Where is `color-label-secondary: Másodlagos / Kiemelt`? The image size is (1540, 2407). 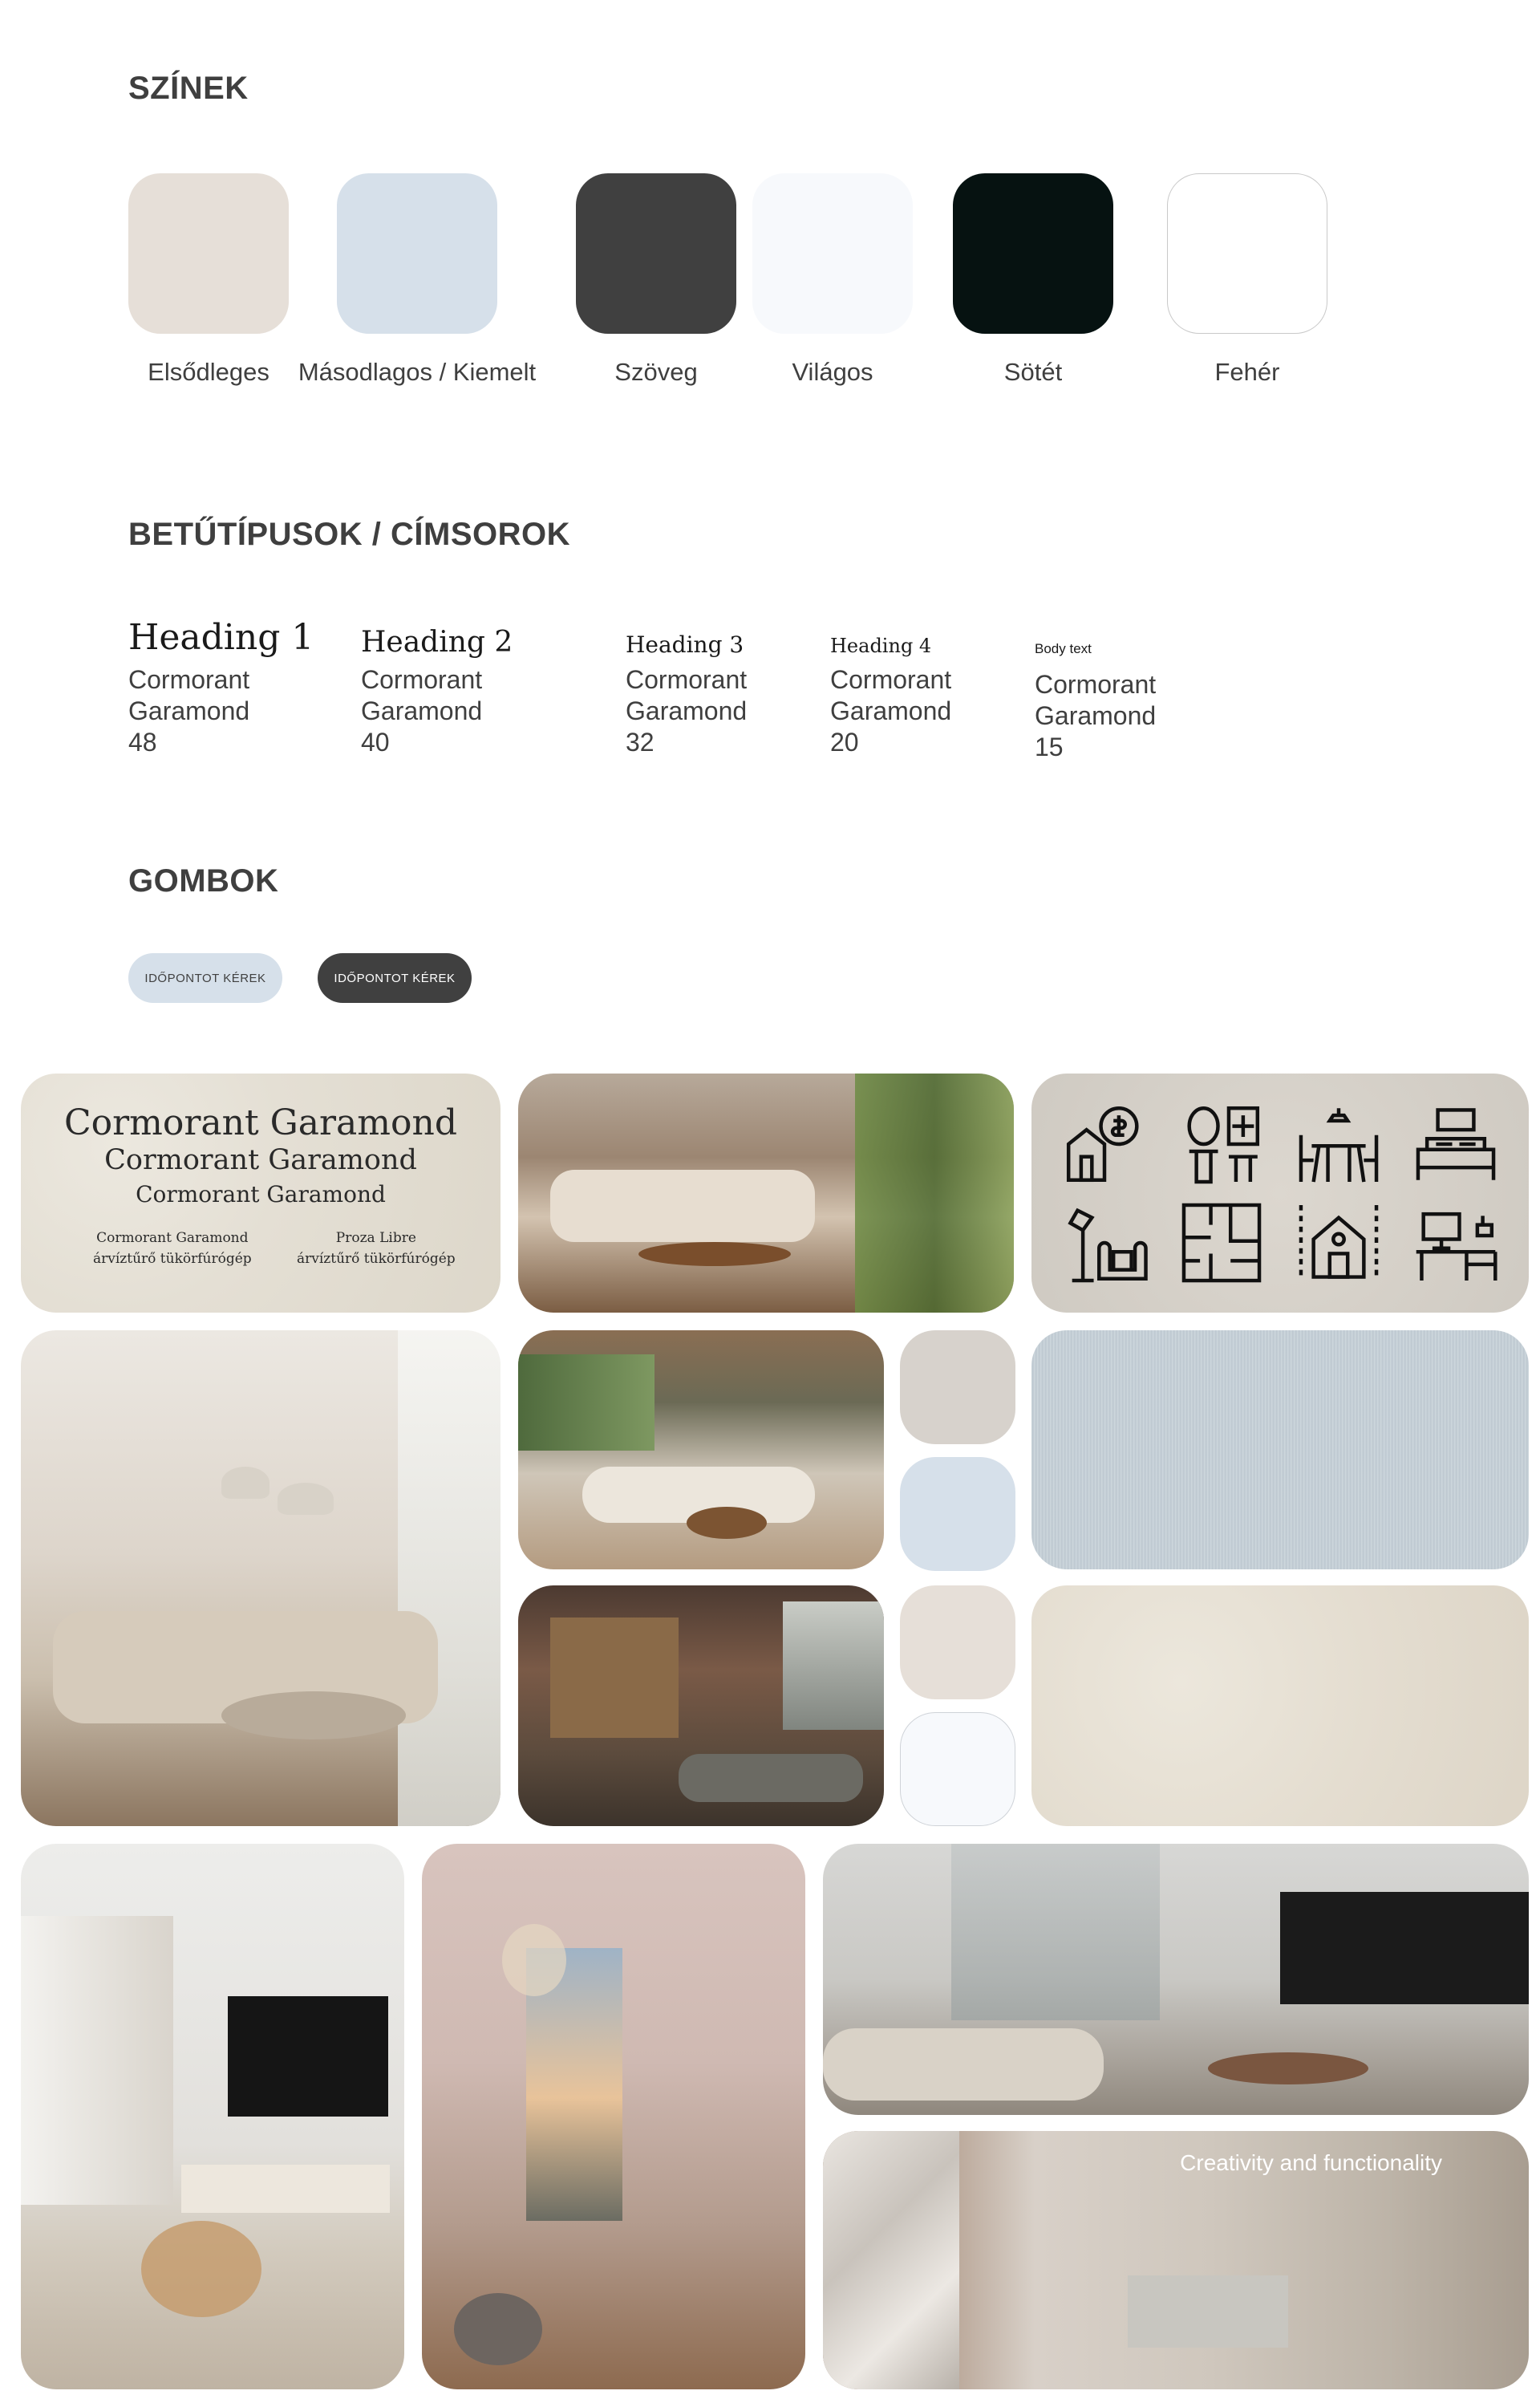
color-label-secondary: Másodlagos / Kiemelt is located at coordinates (417, 372).